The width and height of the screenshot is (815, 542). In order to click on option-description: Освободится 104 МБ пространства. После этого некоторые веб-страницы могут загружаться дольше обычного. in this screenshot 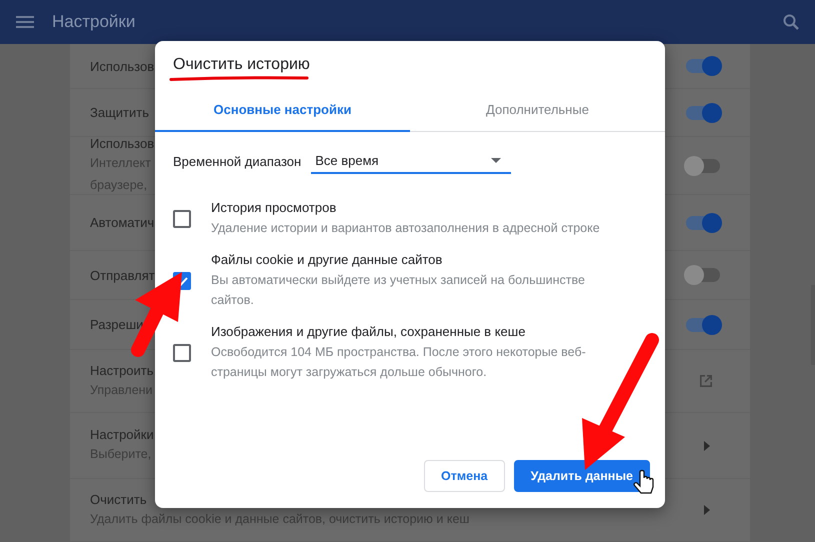, I will do `click(399, 362)`.